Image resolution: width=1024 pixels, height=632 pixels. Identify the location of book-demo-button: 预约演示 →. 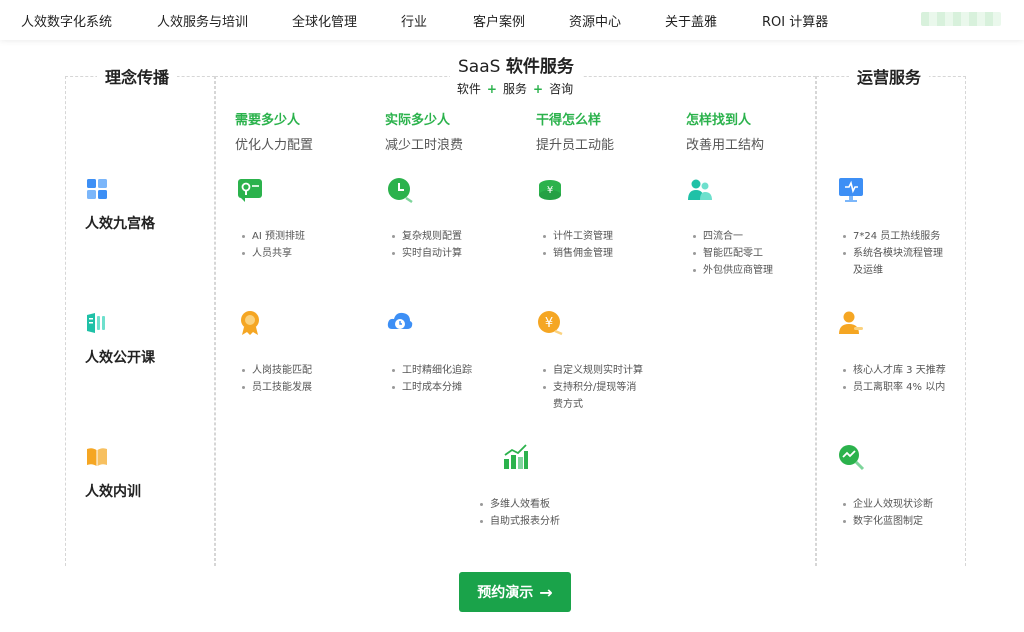
(515, 592).